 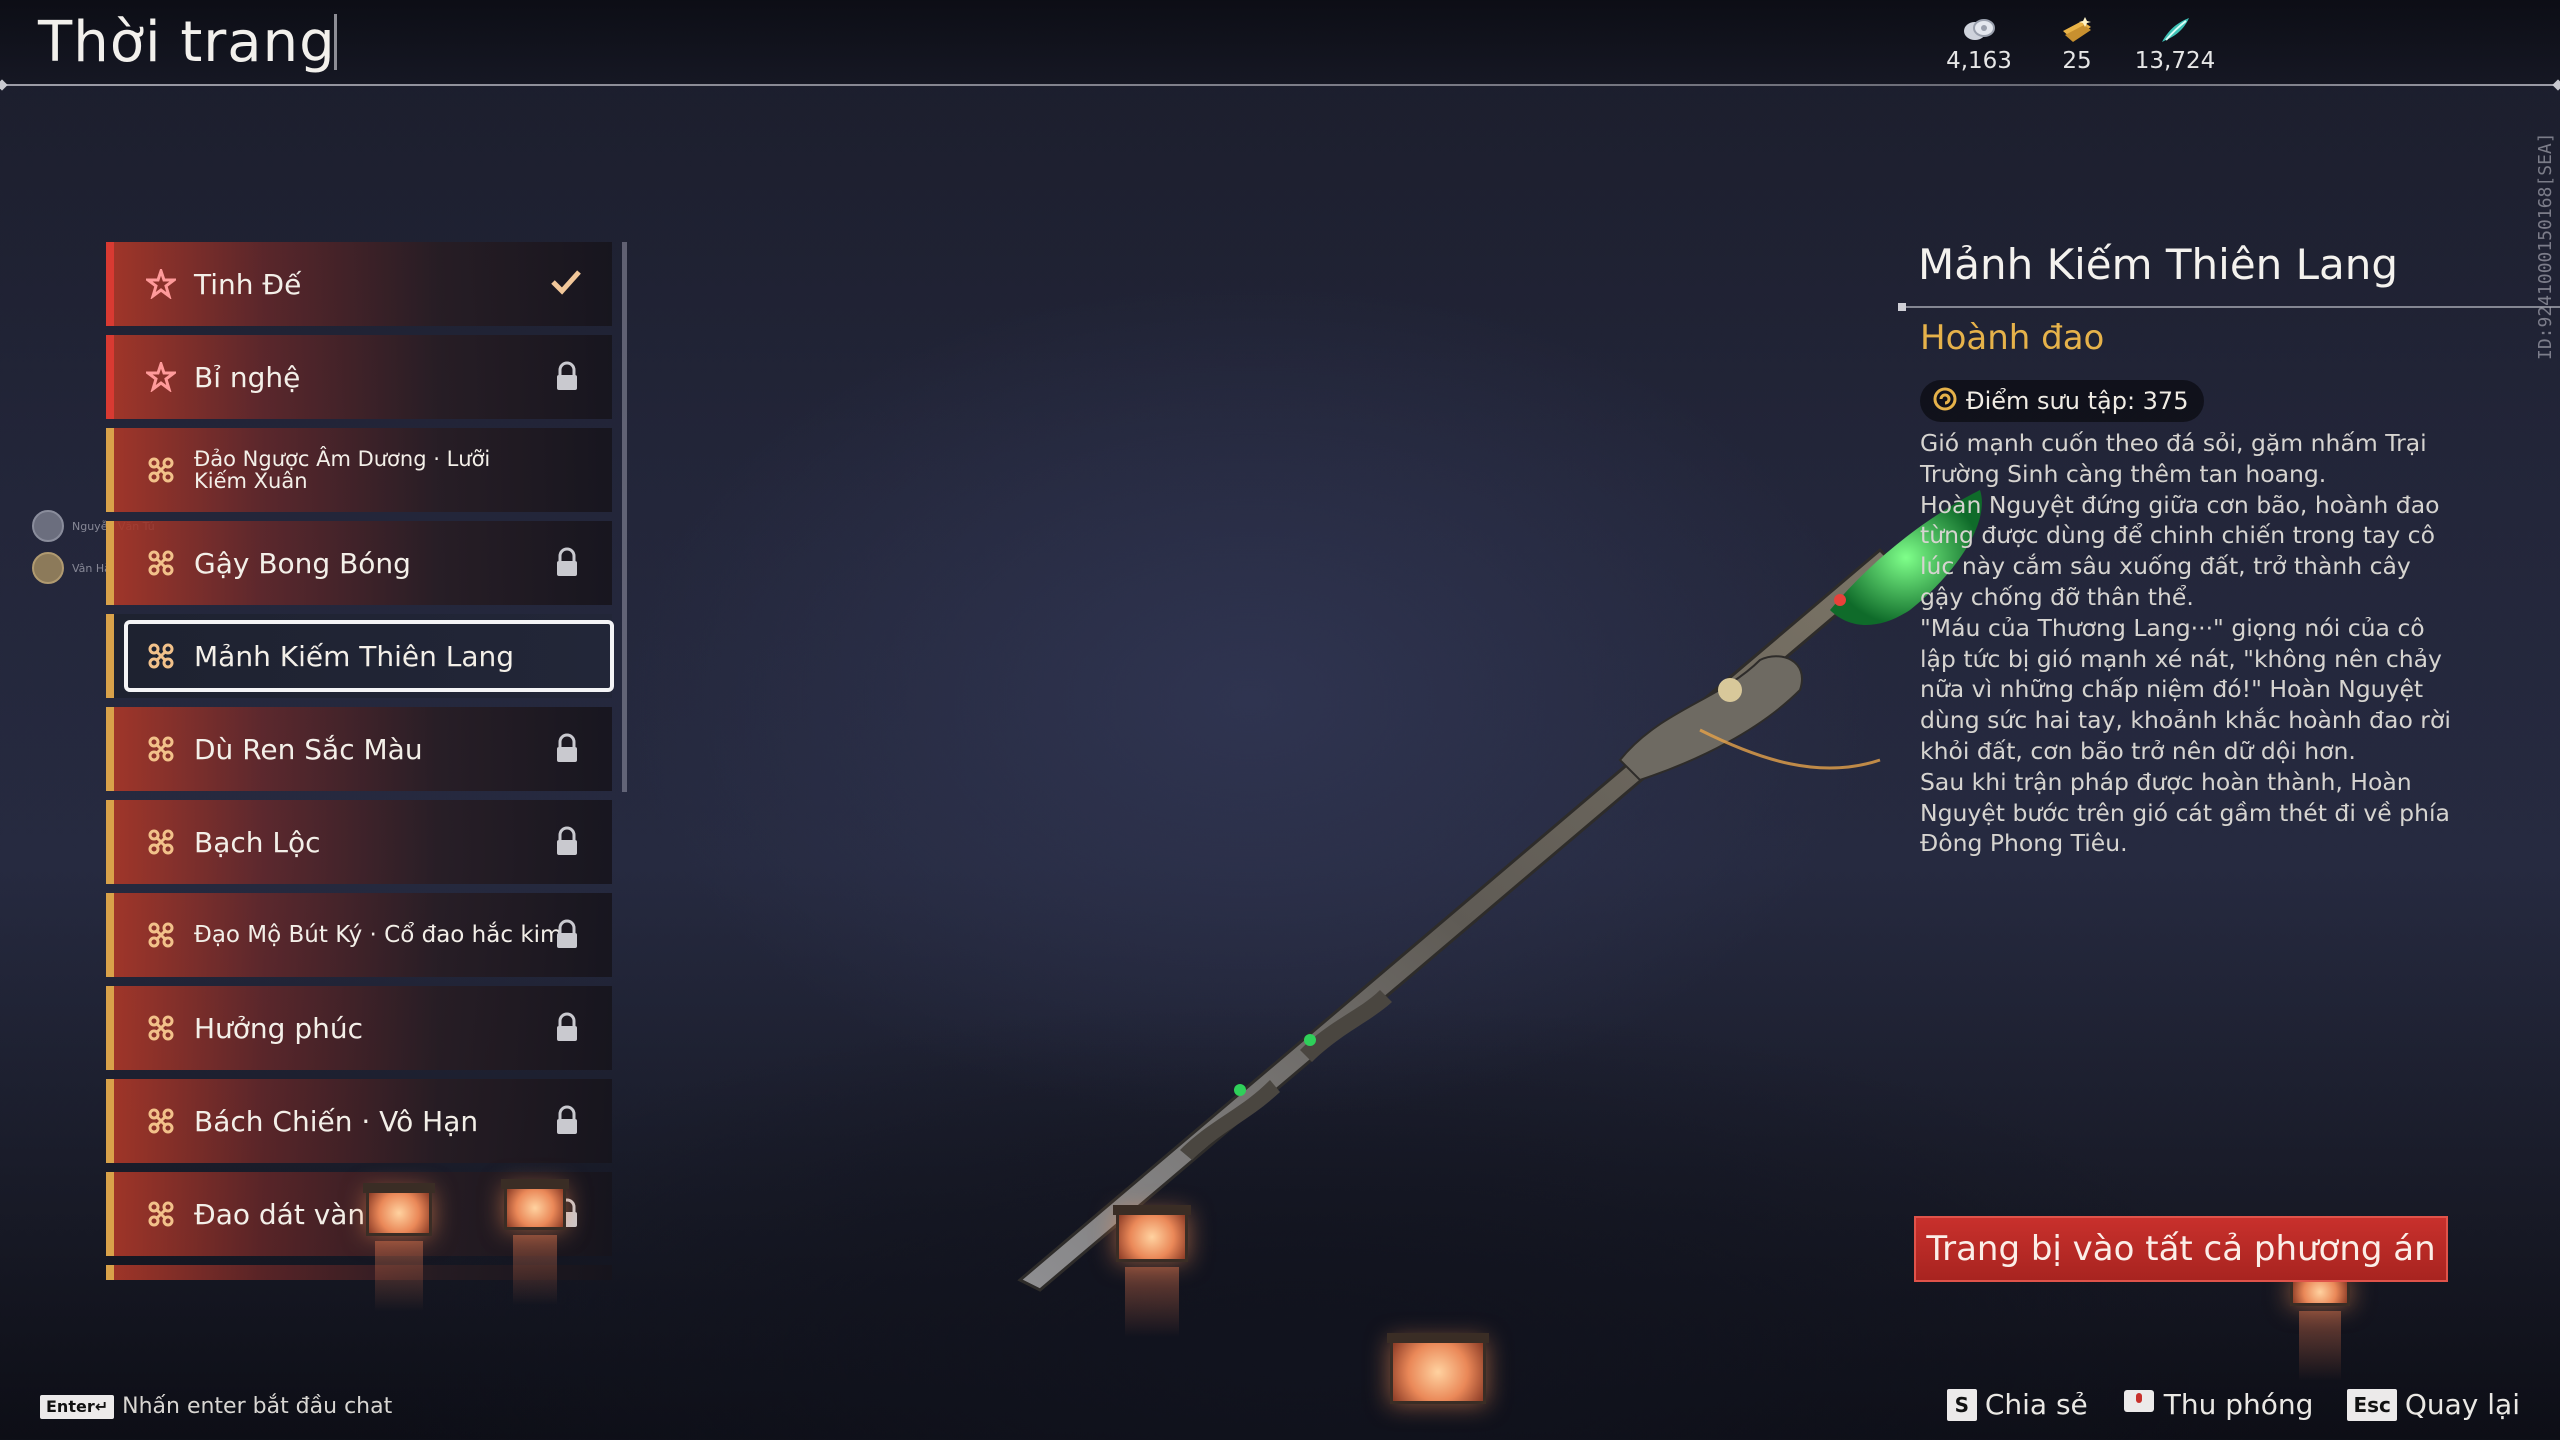 What do you see at coordinates (2158, 264) in the screenshot?
I see `item-name: Mảnh Kiếm Thiên Lang` at bounding box center [2158, 264].